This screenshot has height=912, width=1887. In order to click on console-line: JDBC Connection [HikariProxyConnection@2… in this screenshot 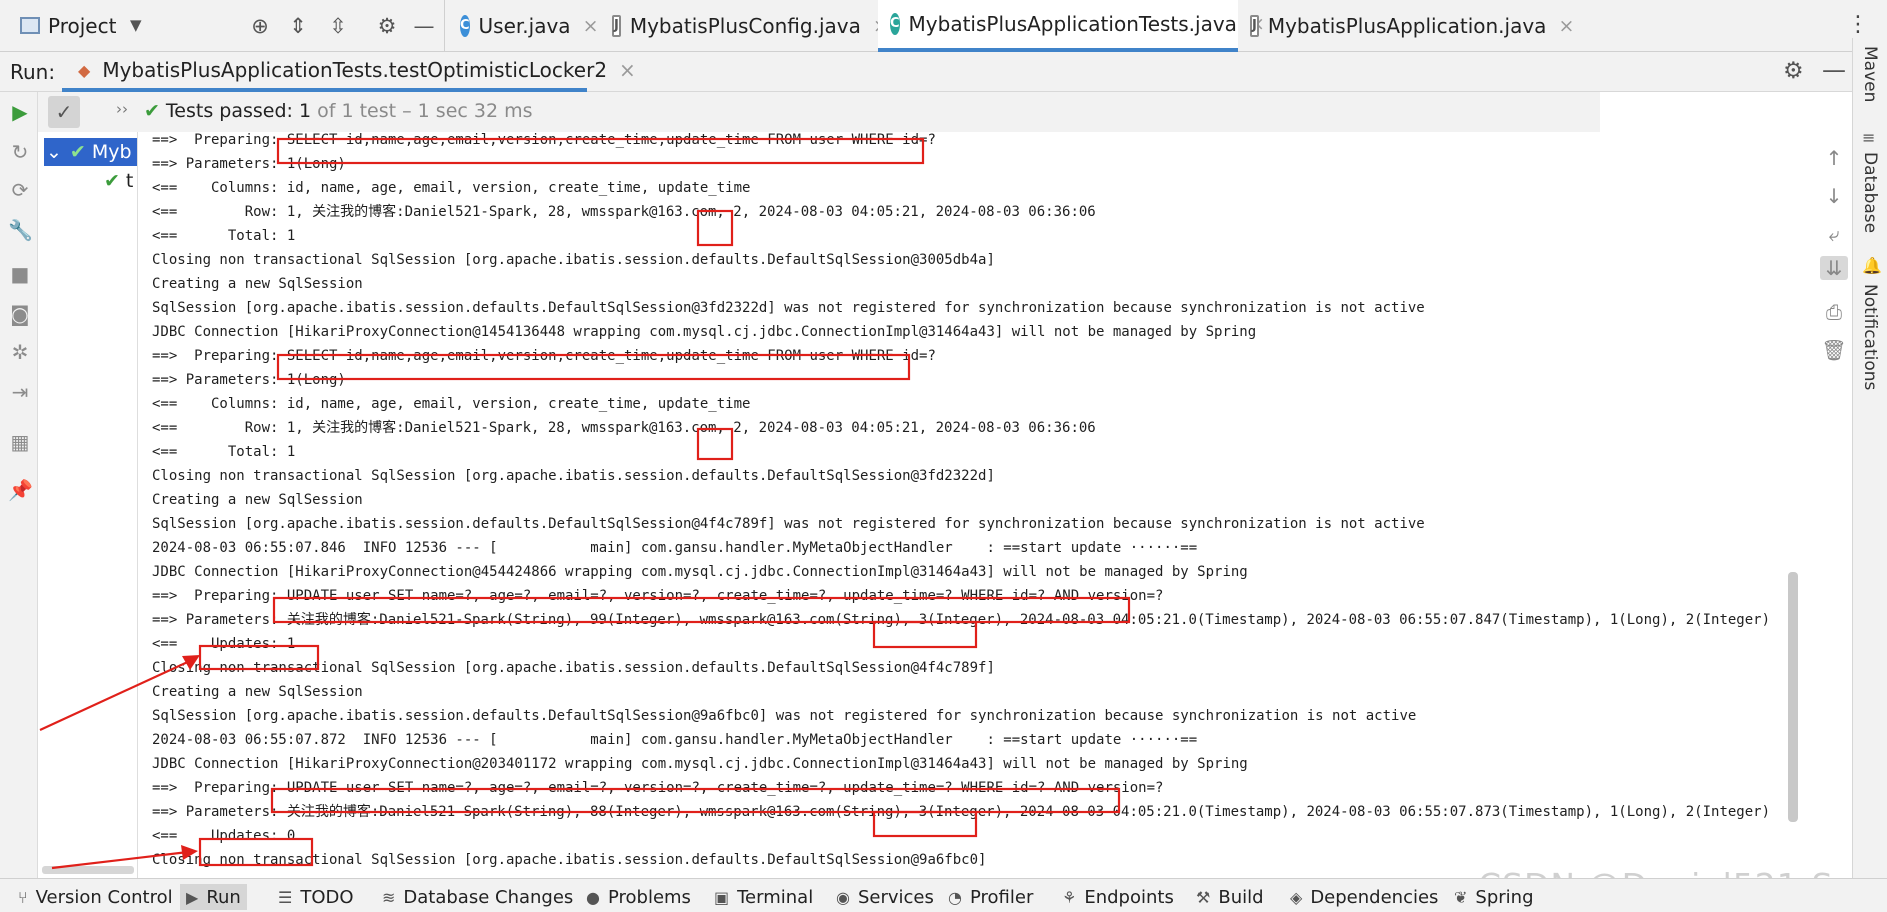, I will do `click(700, 764)`.